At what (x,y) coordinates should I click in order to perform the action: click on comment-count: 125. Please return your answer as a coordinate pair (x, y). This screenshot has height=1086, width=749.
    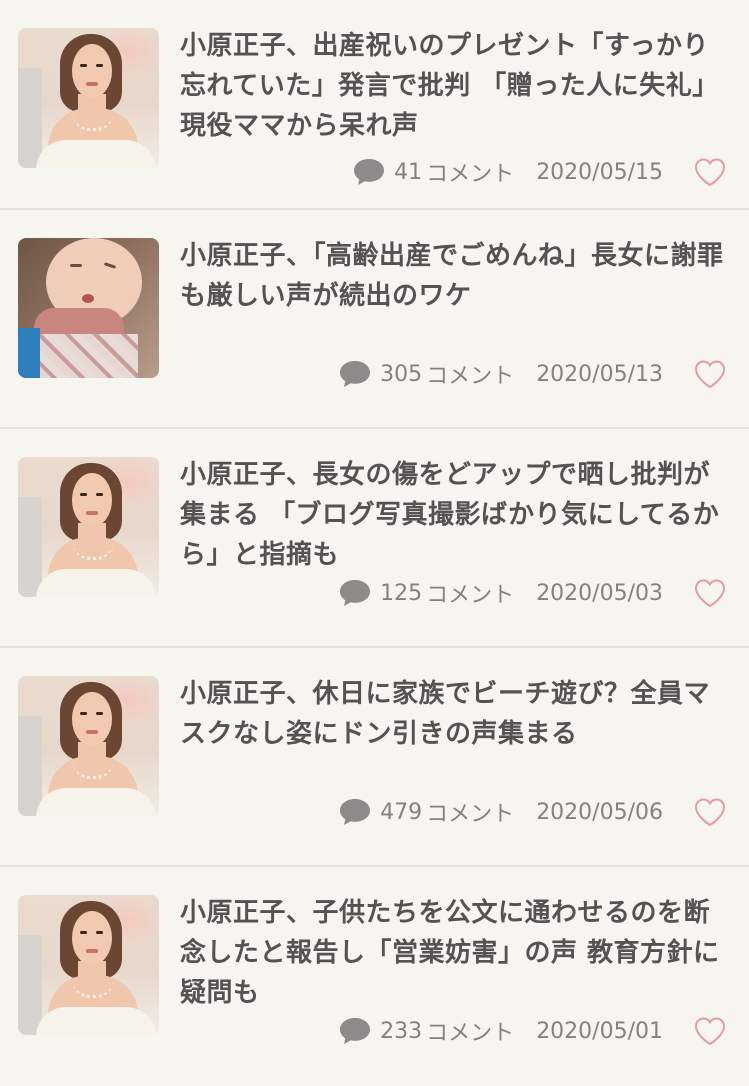
    Looking at the image, I should click on (401, 593).